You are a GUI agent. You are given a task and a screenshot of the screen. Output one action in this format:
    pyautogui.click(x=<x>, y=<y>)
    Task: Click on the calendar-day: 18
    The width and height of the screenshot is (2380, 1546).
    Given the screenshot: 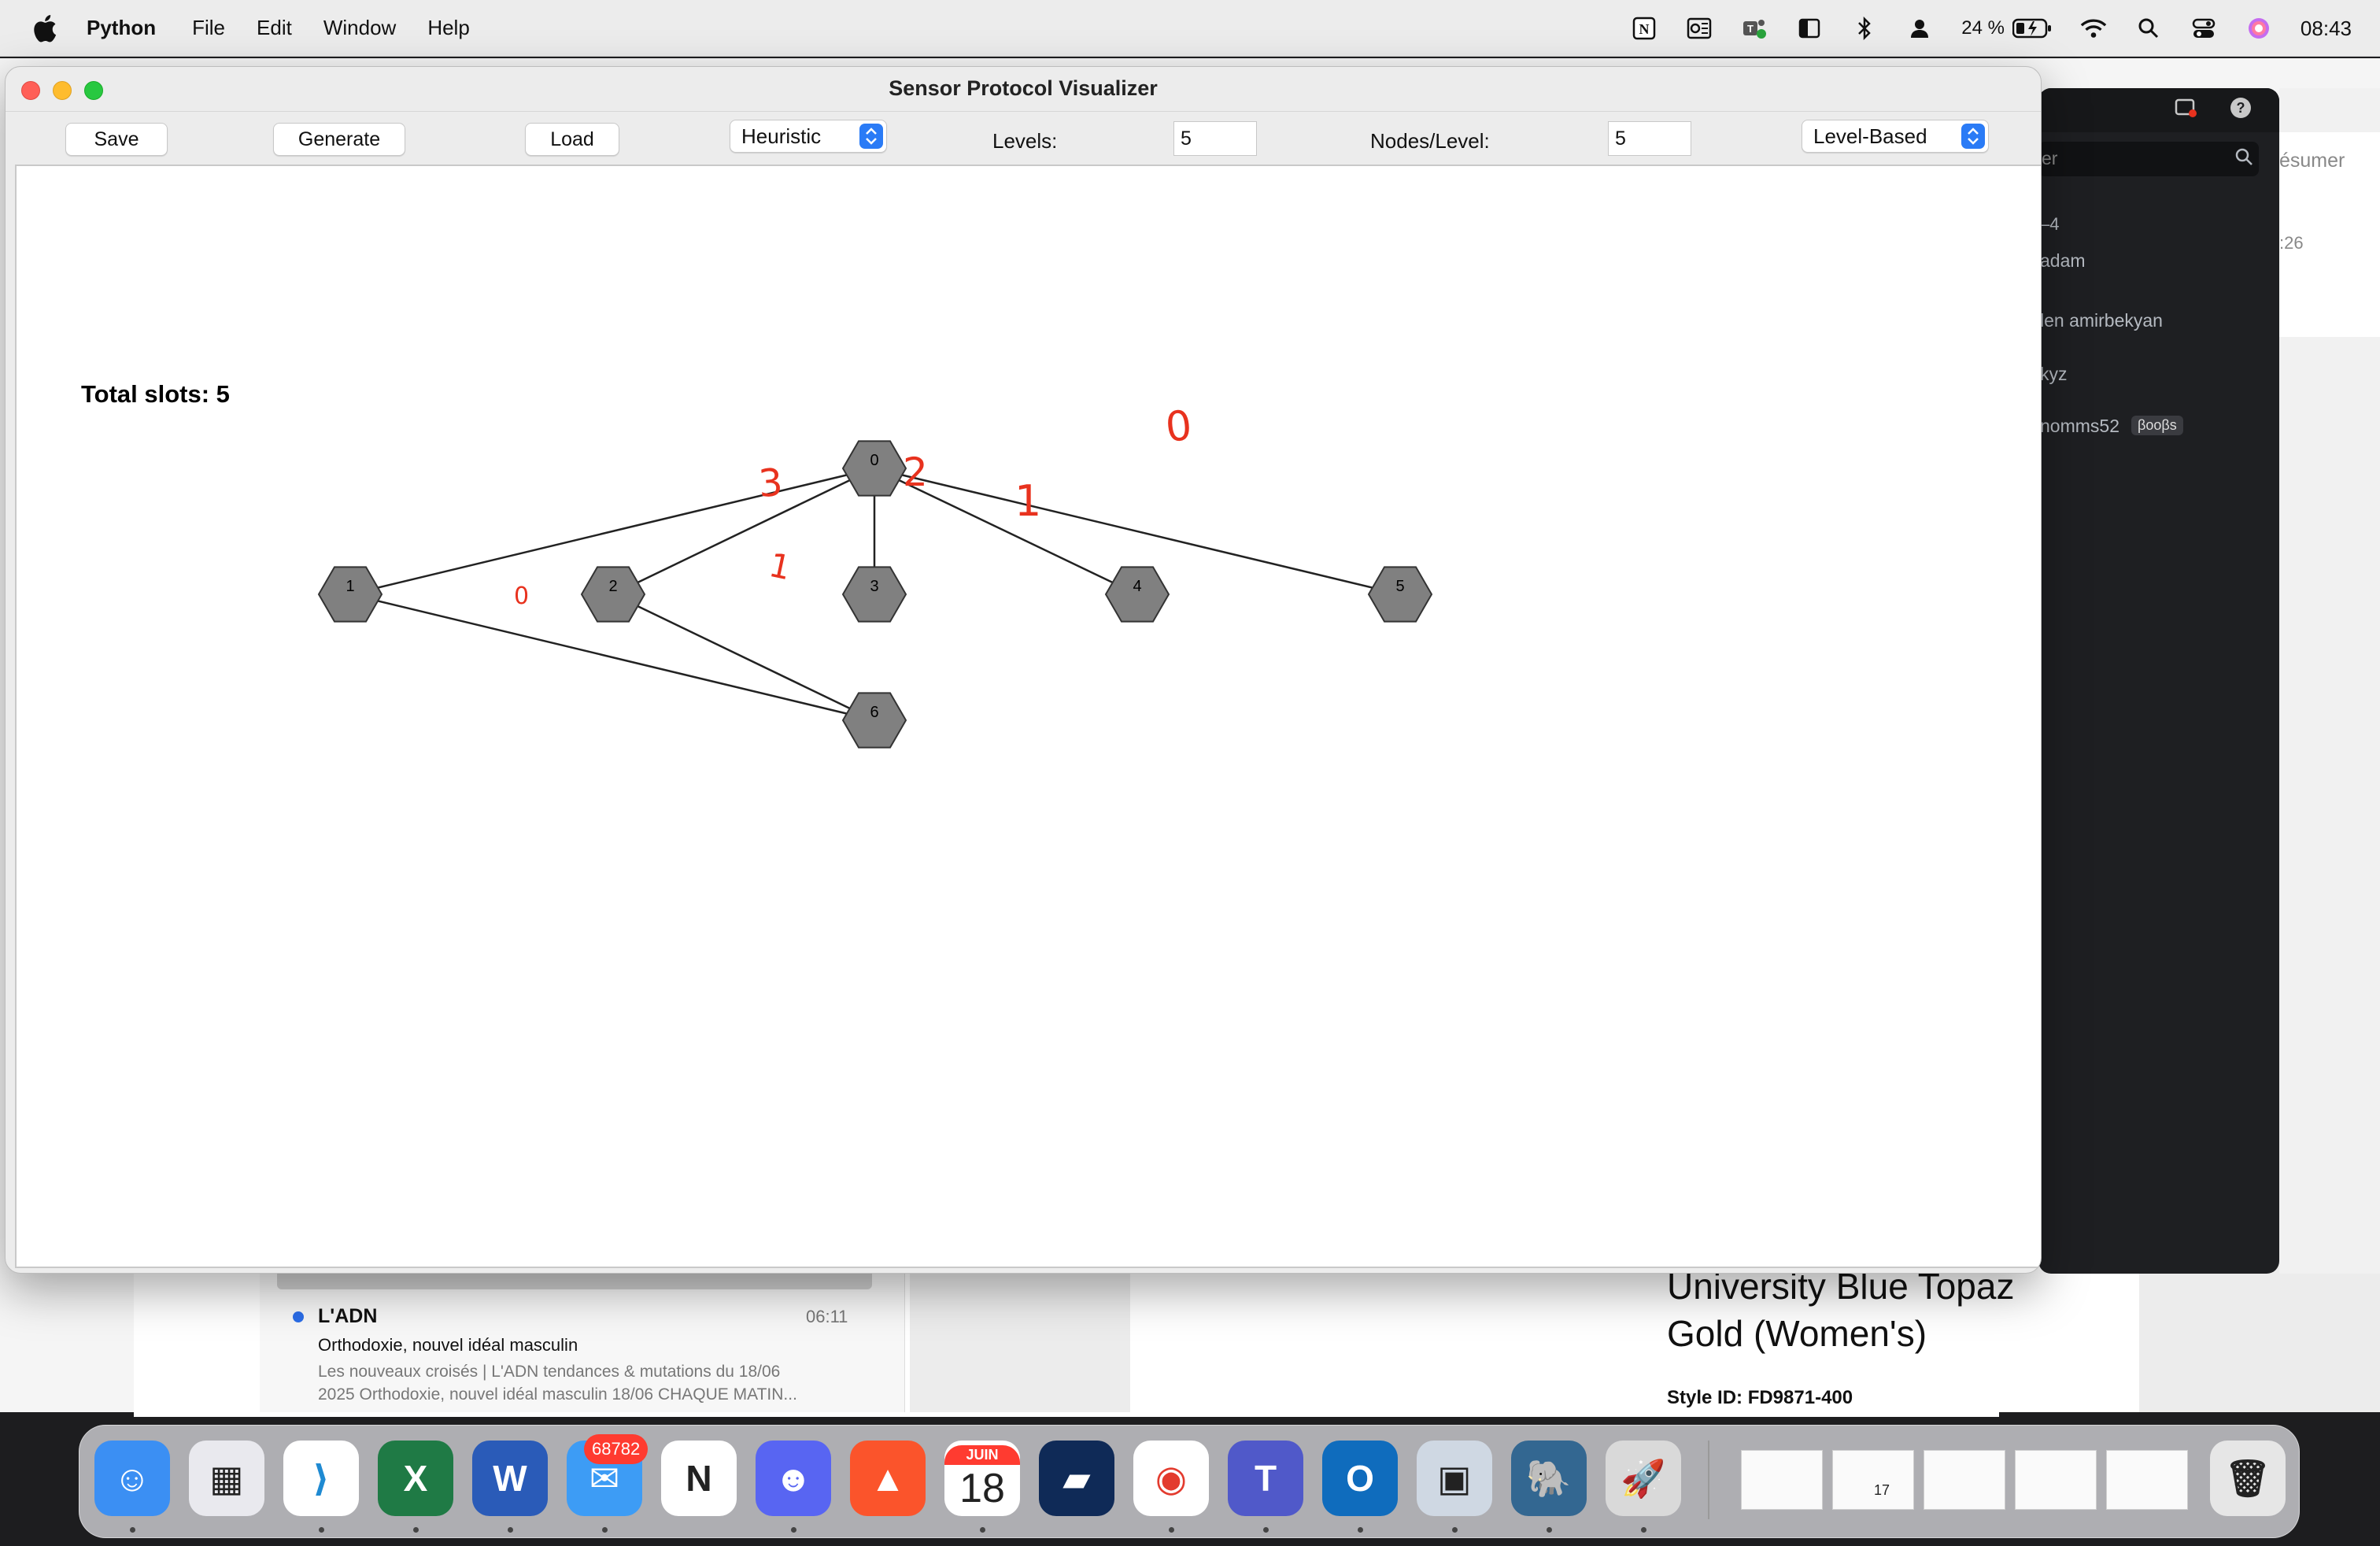 What is the action you would take?
    pyautogui.click(x=982, y=1488)
    